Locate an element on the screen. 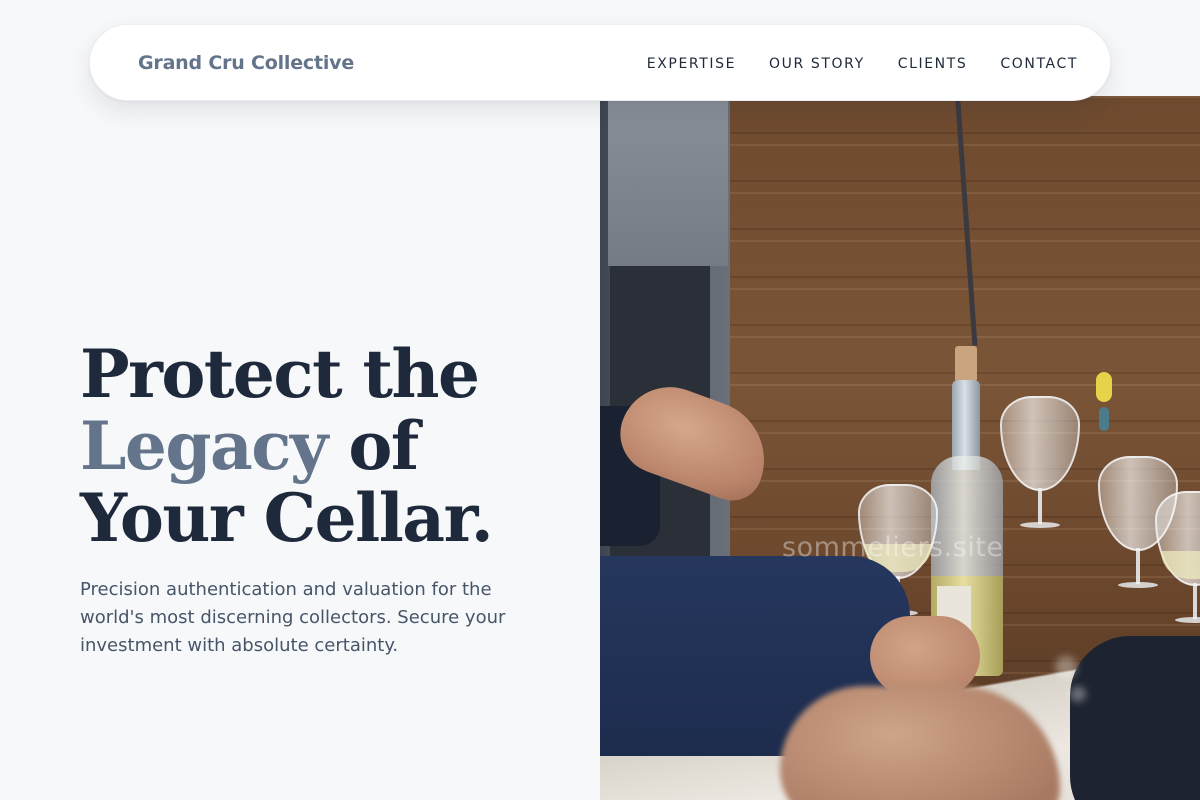 This screenshot has width=1200, height=800. guest-figure is located at coordinates (1135, 718).